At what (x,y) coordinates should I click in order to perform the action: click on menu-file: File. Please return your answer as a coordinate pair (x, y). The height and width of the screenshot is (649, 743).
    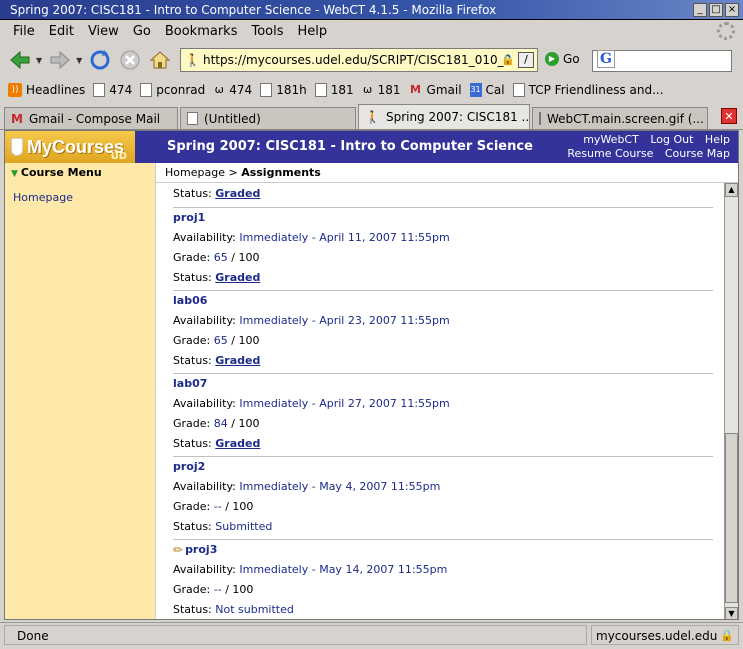
    Looking at the image, I should click on (24, 31).